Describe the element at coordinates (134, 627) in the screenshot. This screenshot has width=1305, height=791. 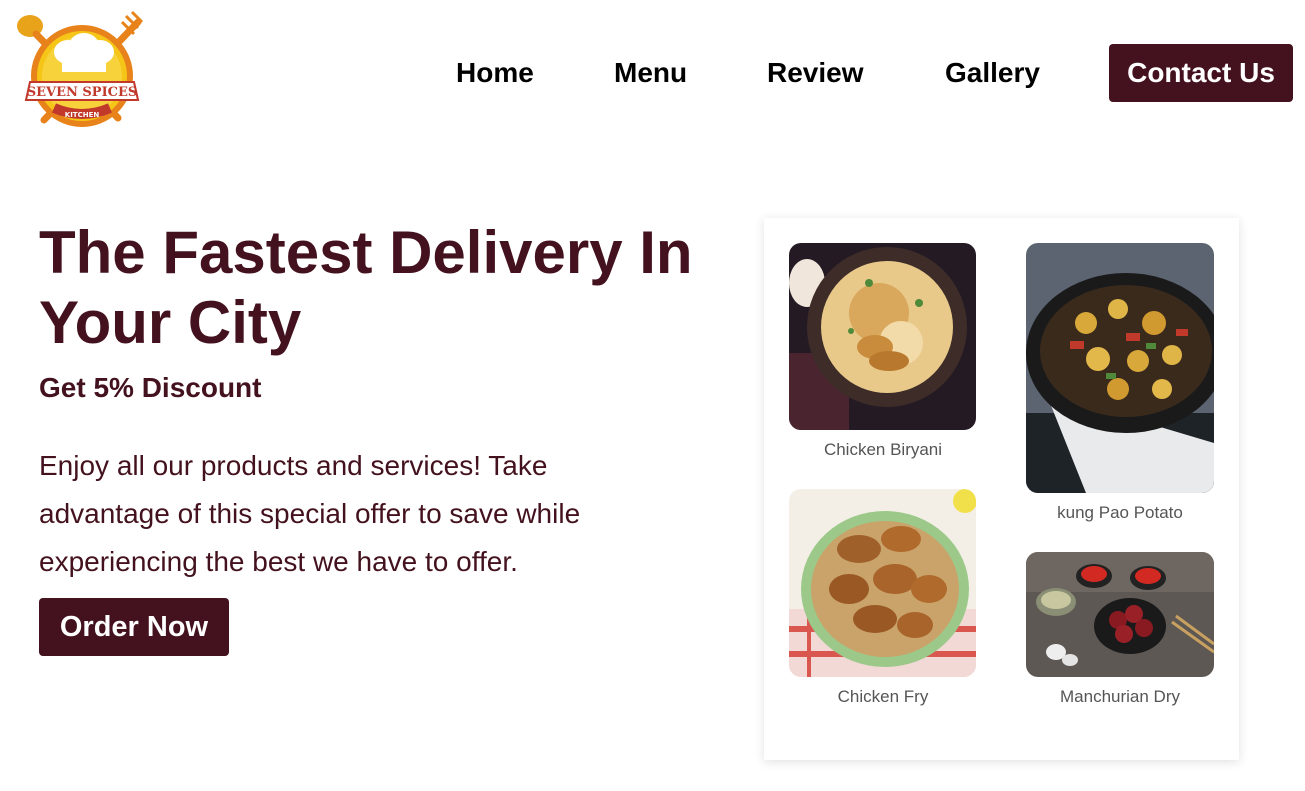
I see `order-now-button: Order Now` at that location.